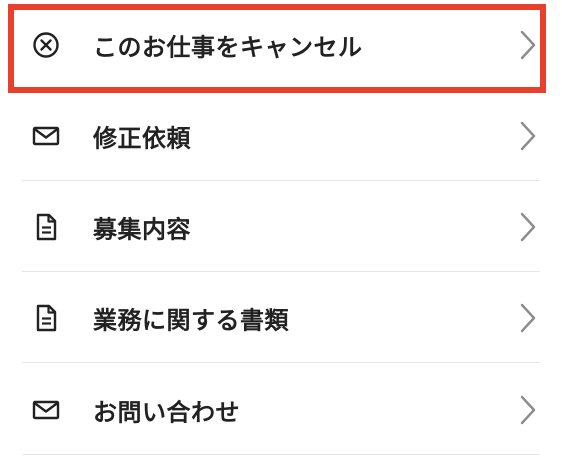 The height and width of the screenshot is (466, 562). I want to click on job-description-label: 募集内容, so click(142, 229).